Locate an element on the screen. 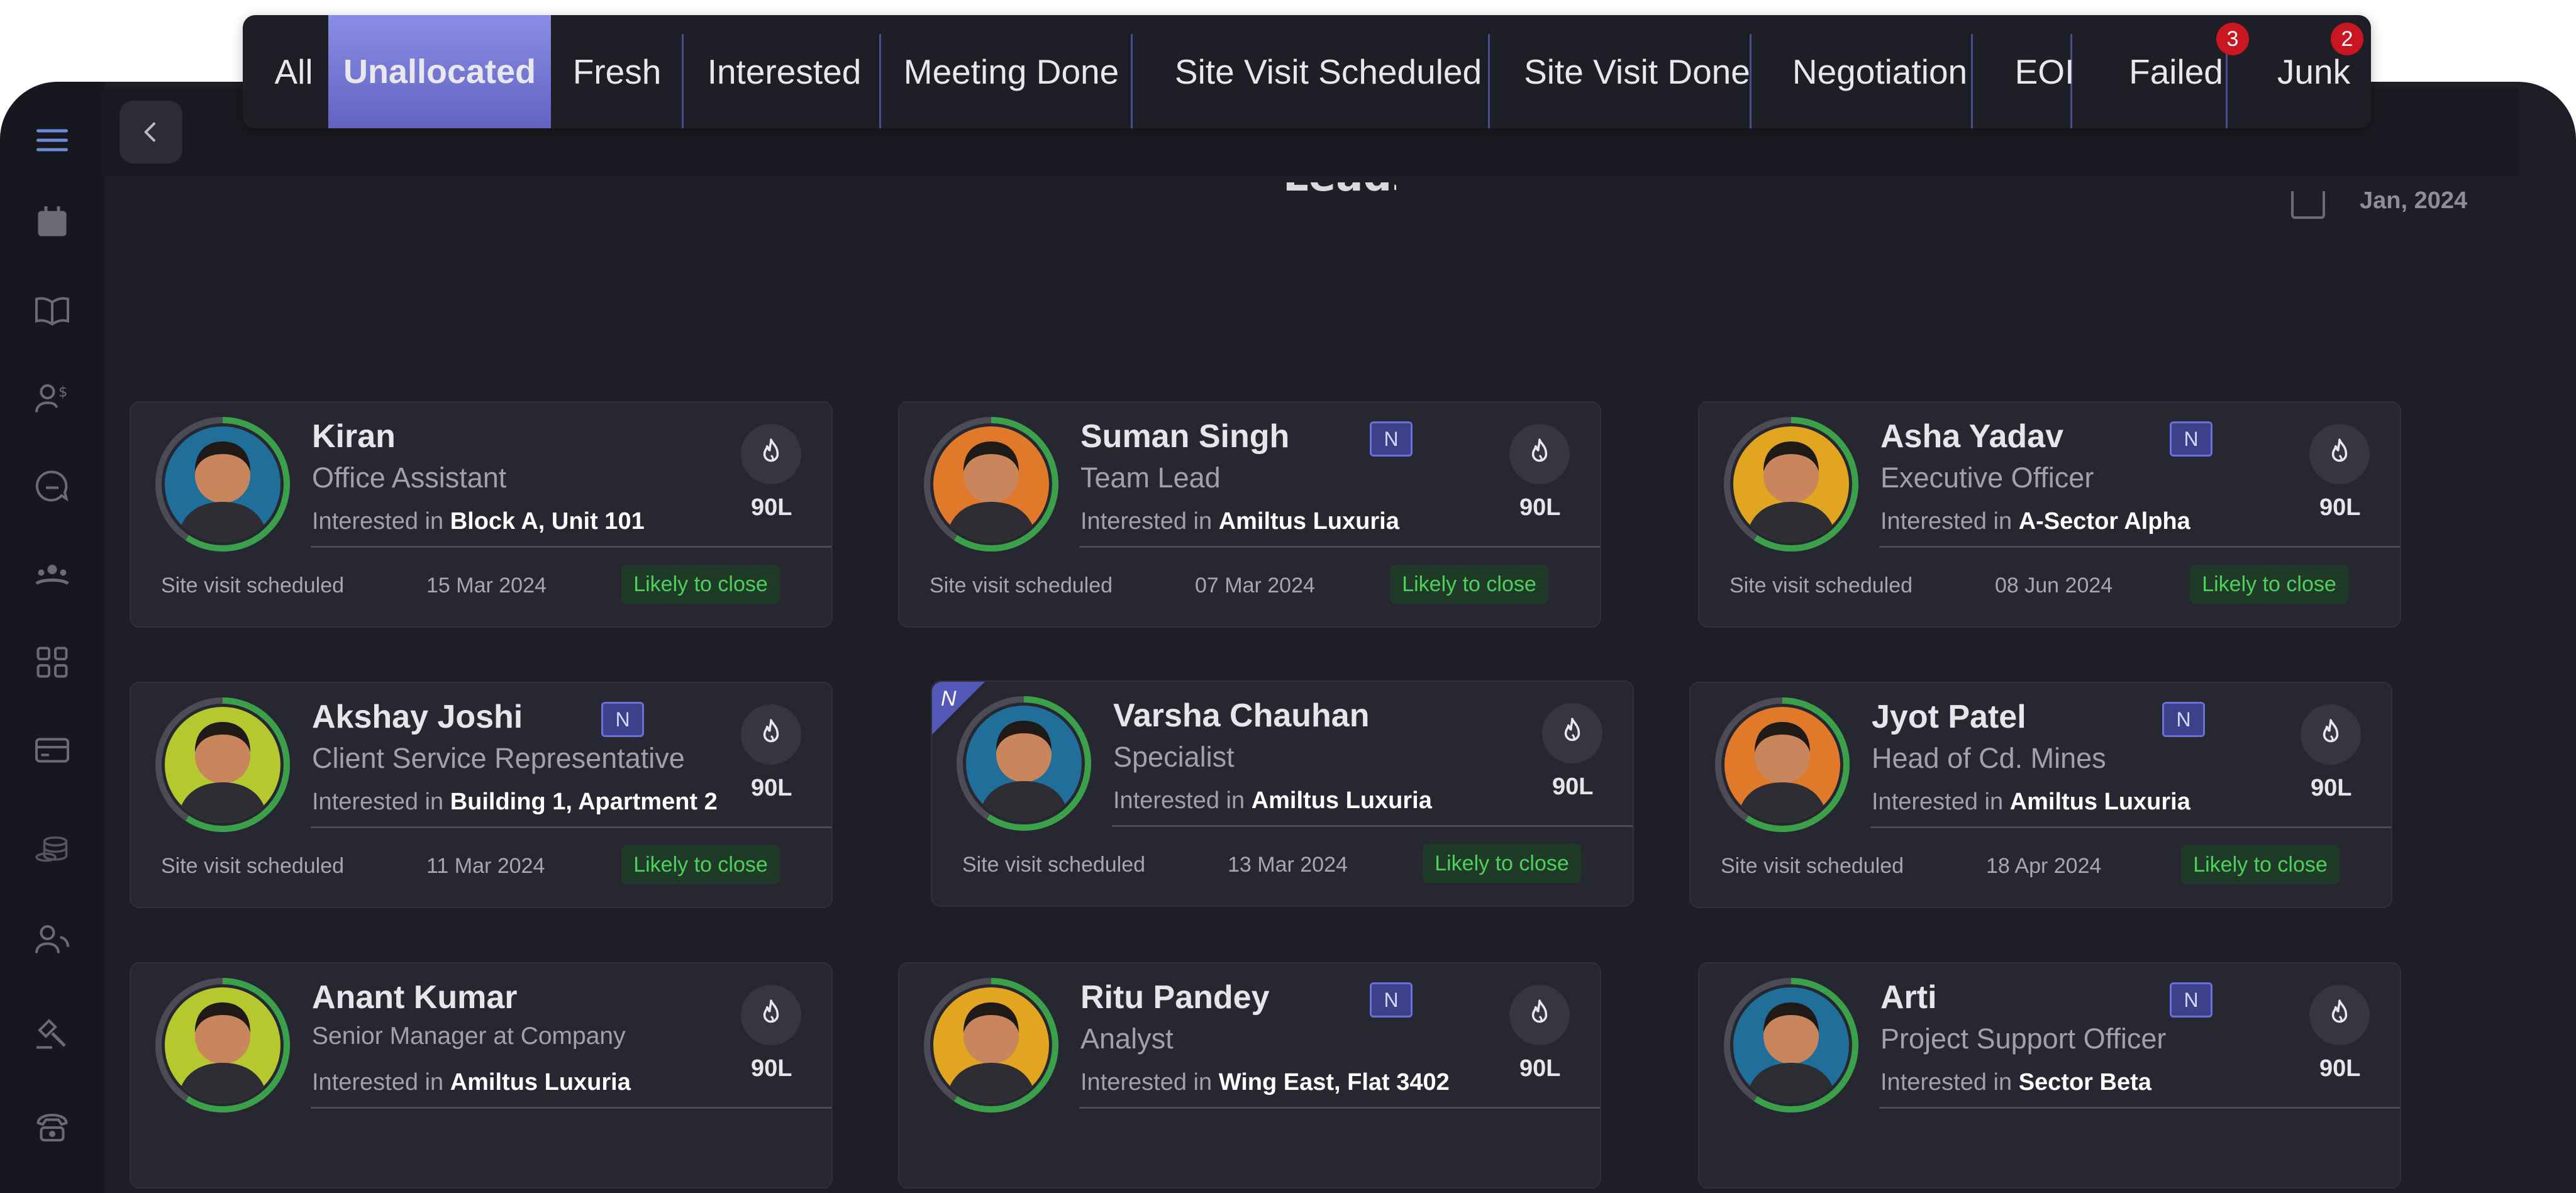  coins-icon is located at coordinates (52, 851).